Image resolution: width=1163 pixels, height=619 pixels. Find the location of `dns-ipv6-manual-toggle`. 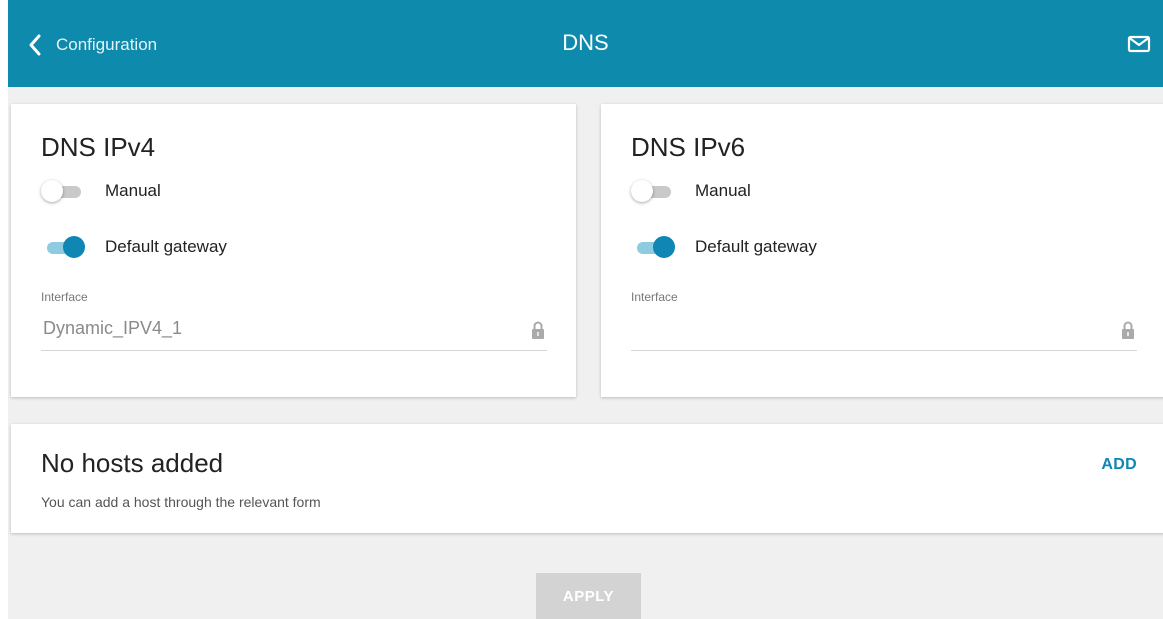

dns-ipv6-manual-toggle is located at coordinates (654, 191).